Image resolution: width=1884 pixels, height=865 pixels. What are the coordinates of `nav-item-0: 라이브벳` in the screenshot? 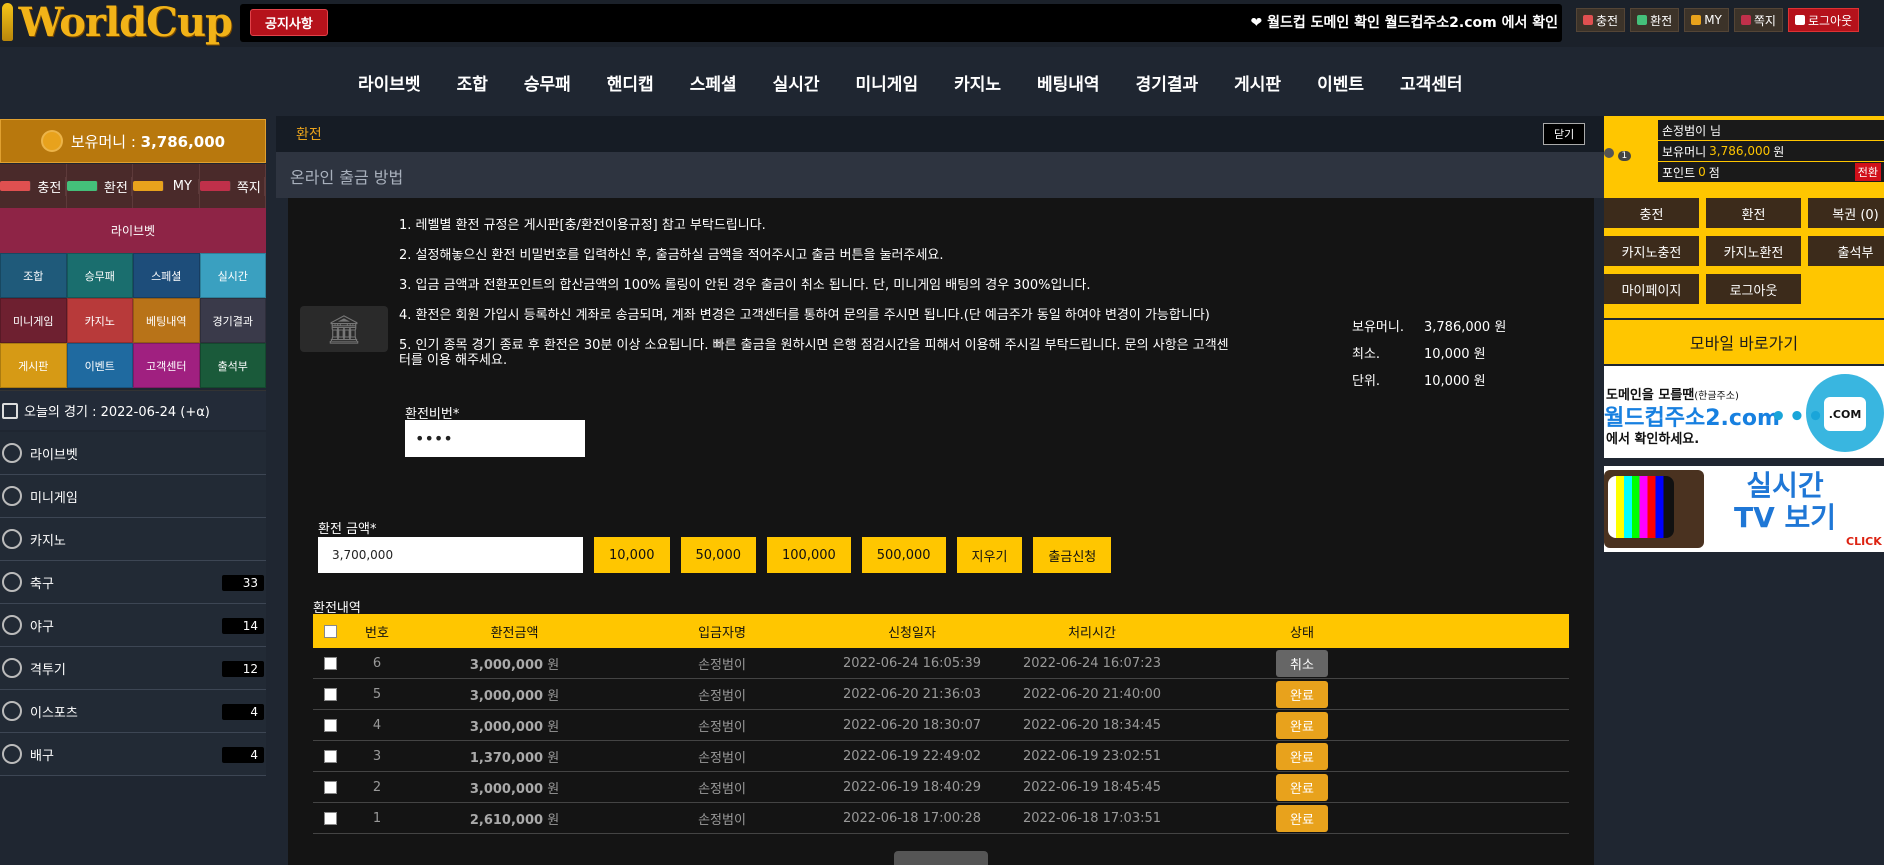 It's located at (389, 82).